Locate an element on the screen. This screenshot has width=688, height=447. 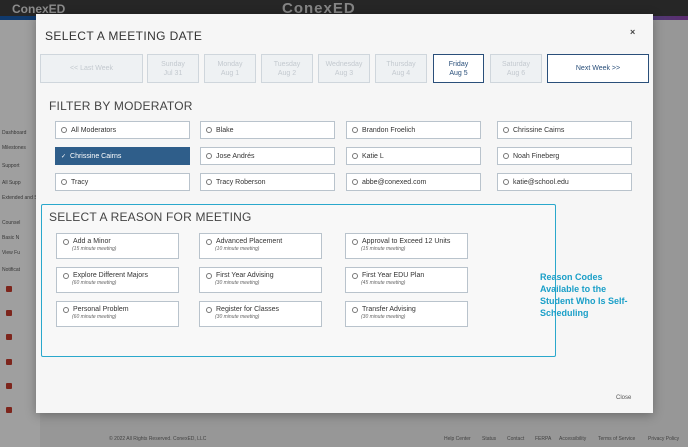
reason-section-title: SELECT A REASON FOR MEETING is located at coordinates (150, 217).